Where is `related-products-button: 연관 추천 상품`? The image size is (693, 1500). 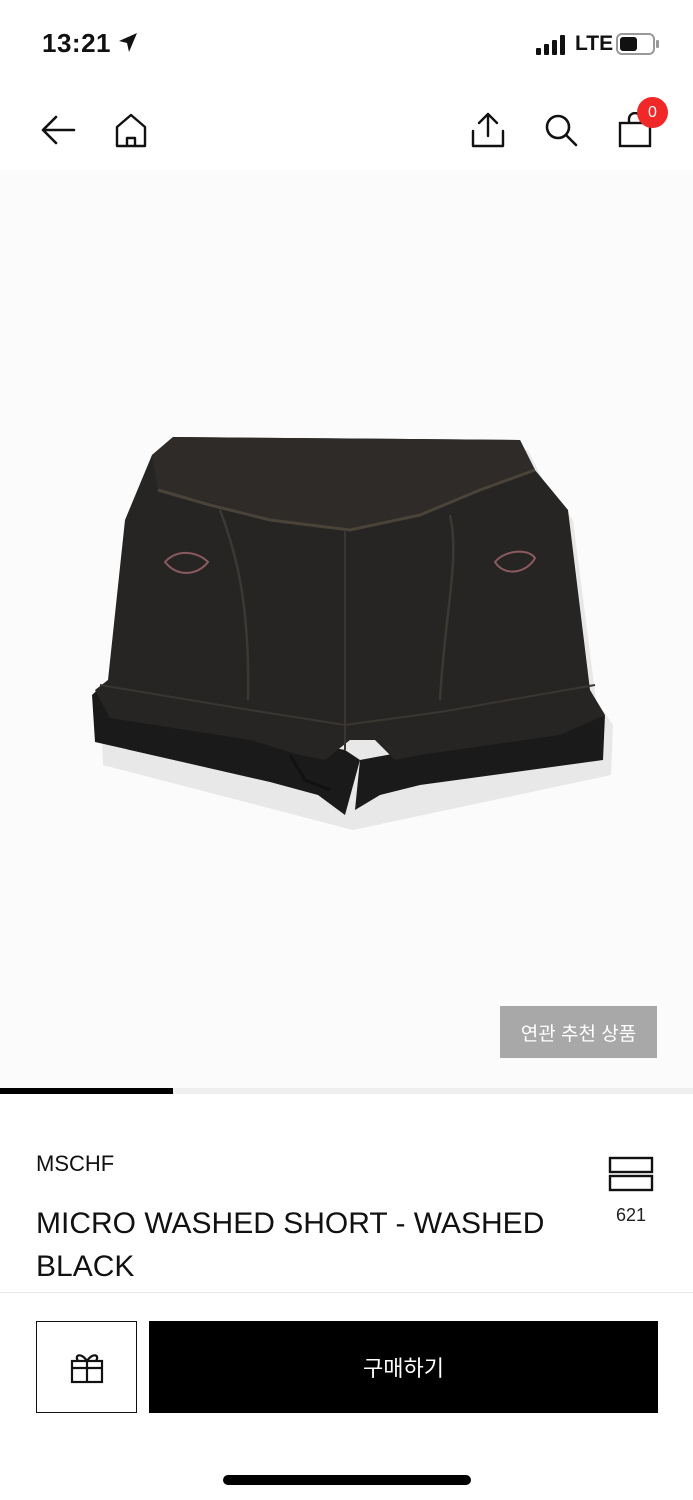 related-products-button: 연관 추천 상품 is located at coordinates (578, 1032).